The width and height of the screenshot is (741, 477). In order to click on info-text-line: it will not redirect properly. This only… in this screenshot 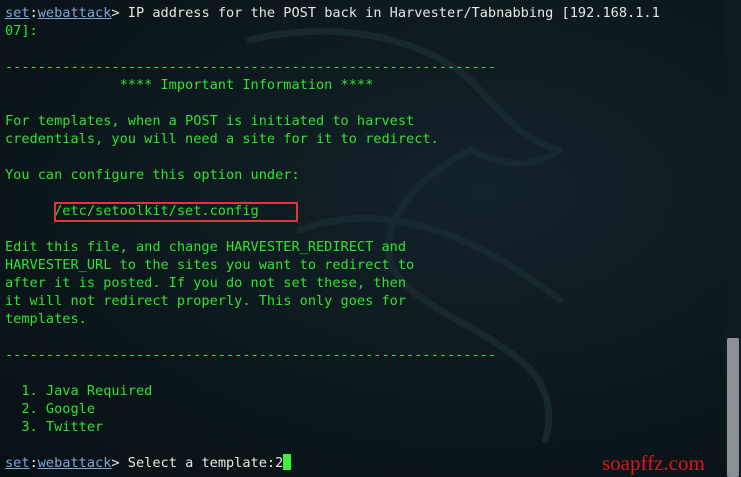, I will do `click(206, 301)`.